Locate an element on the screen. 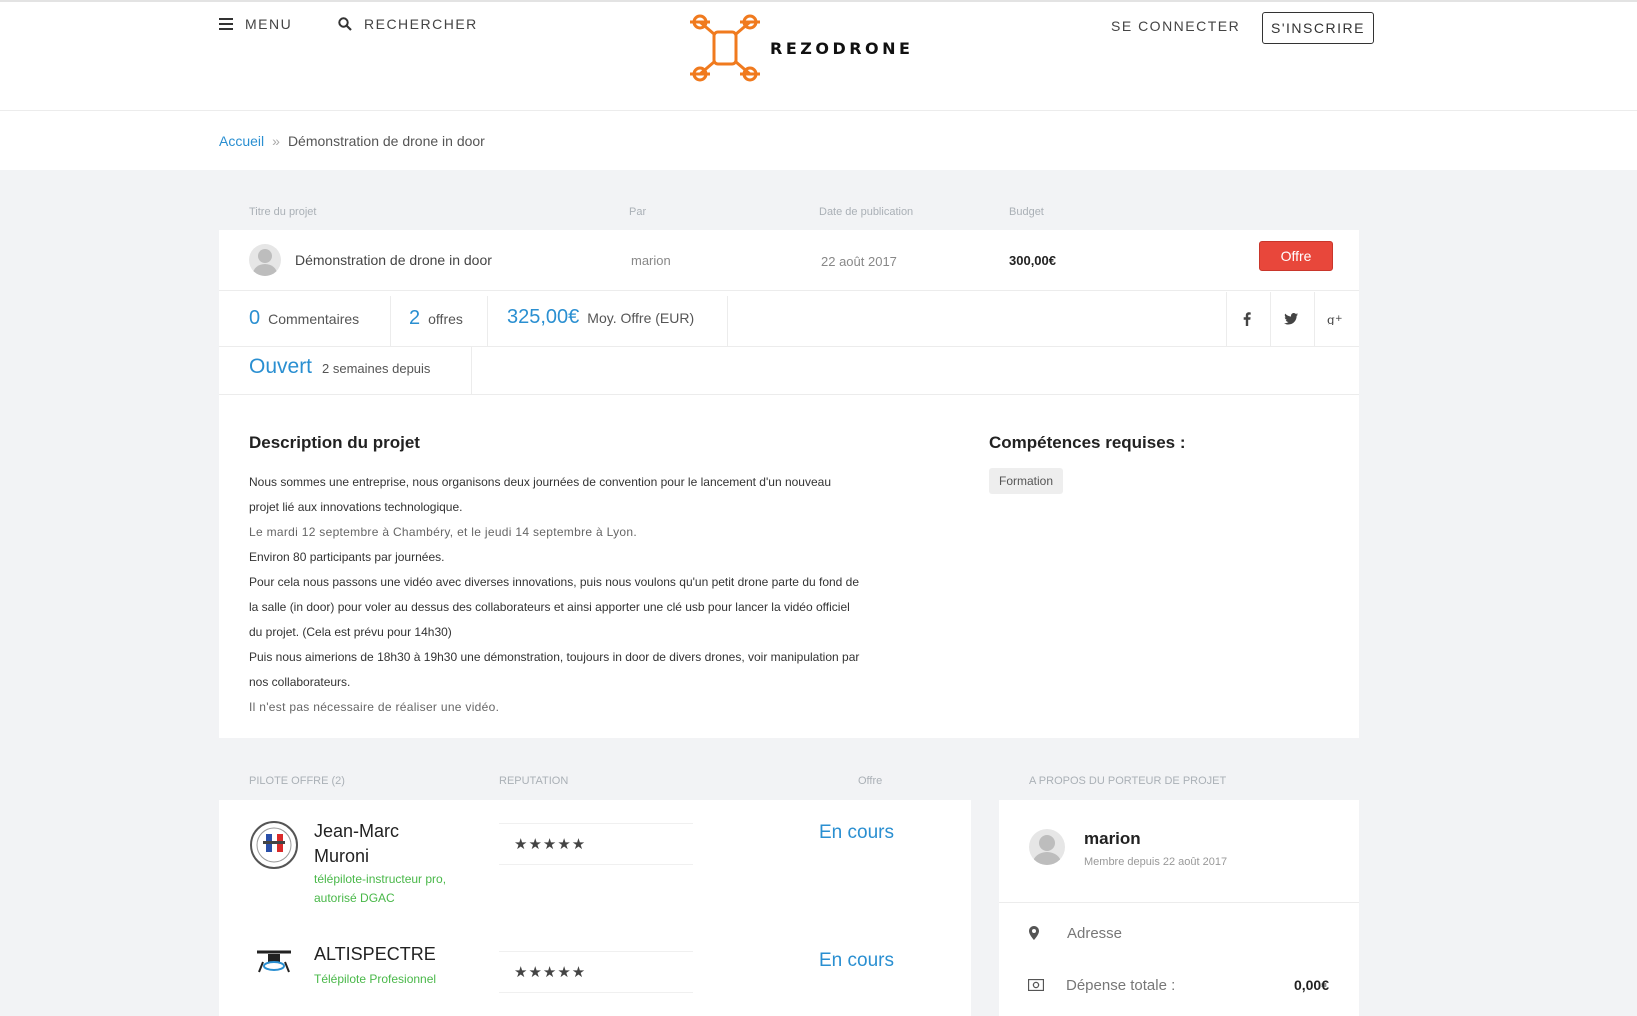  description-line: Environ 80 participants par journées. is located at coordinates (347, 557).